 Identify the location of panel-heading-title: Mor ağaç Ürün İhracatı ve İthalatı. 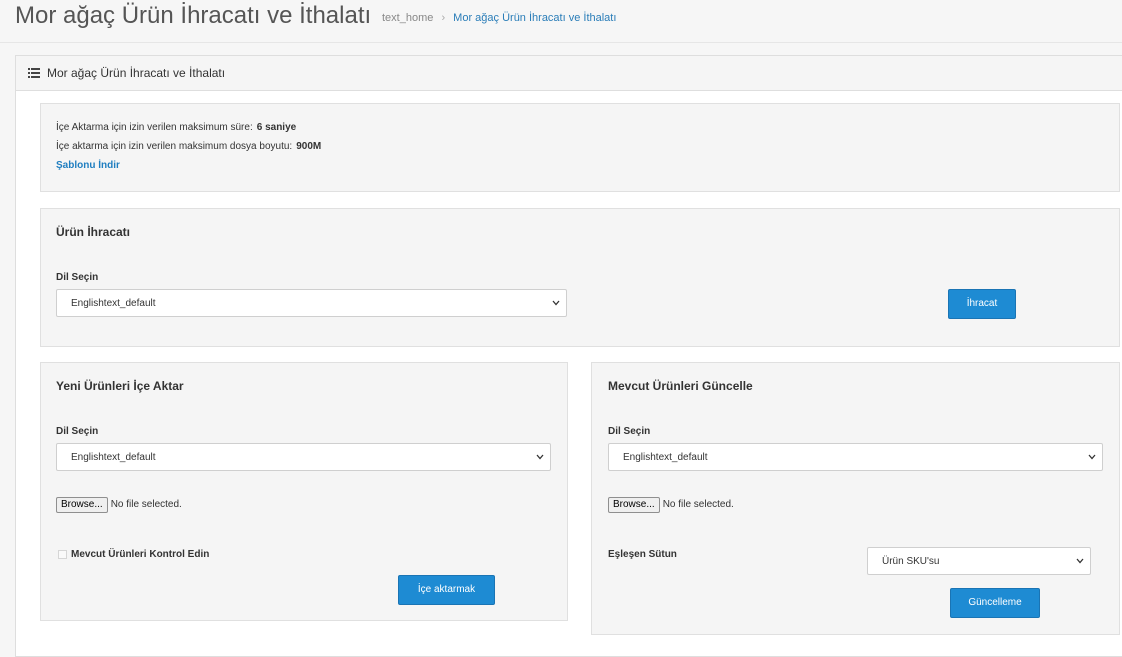
(136, 73).